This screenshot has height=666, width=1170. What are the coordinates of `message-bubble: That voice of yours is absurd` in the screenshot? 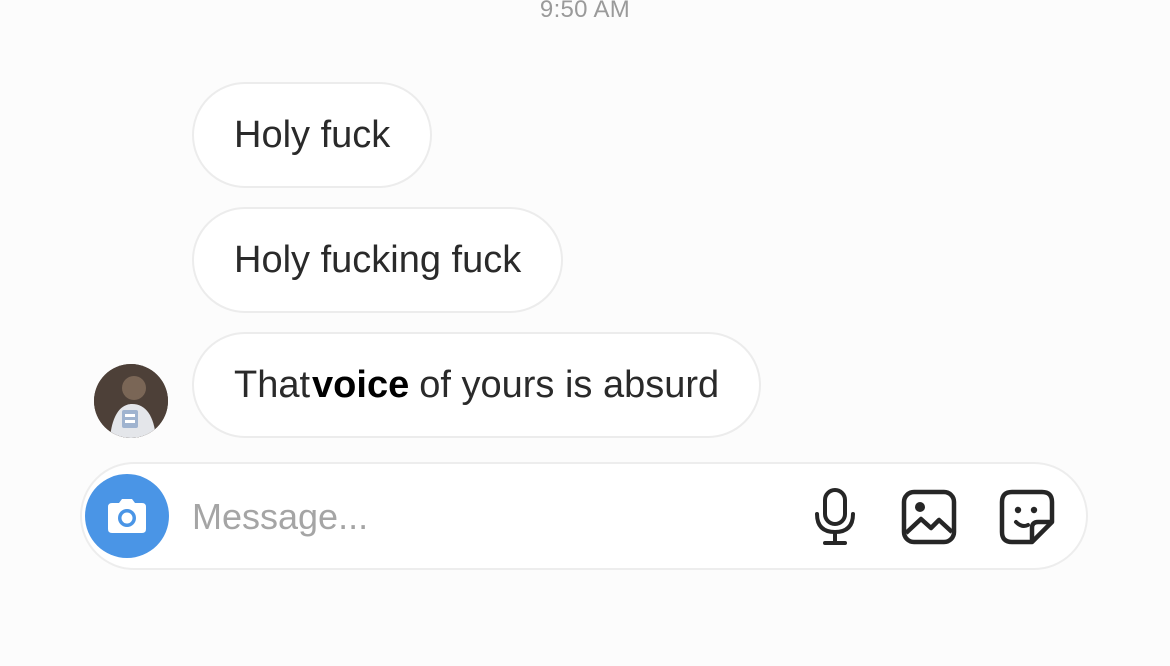 It's located at (477, 385).